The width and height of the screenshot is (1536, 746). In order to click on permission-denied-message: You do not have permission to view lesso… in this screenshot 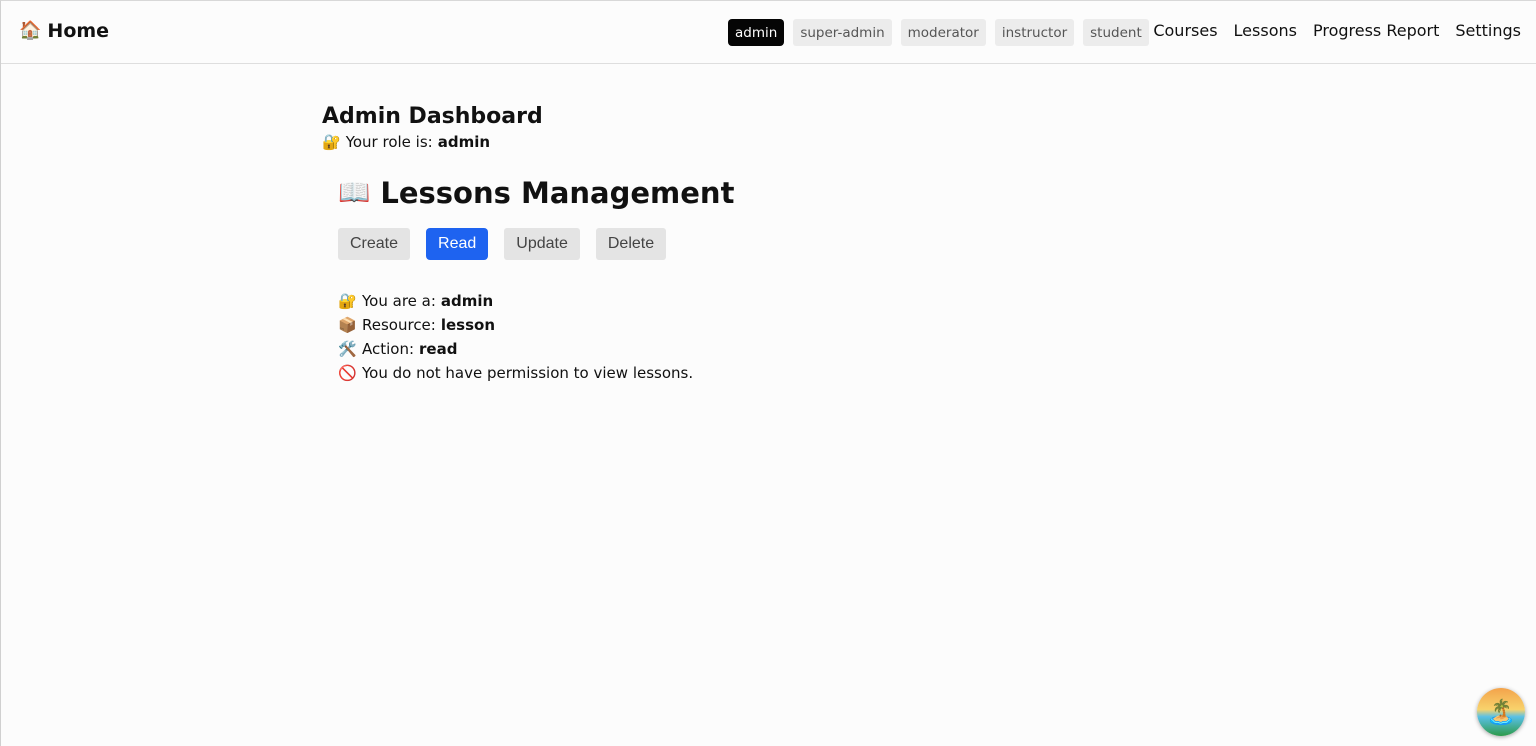, I will do `click(528, 373)`.